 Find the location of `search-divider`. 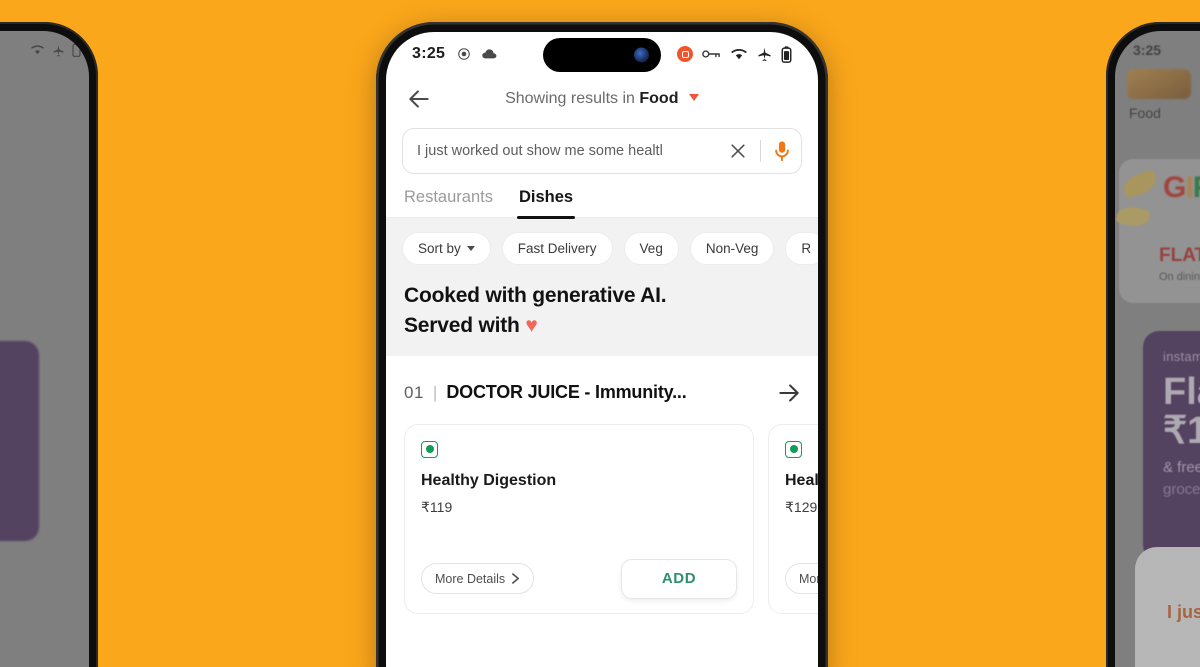

search-divider is located at coordinates (760, 151).